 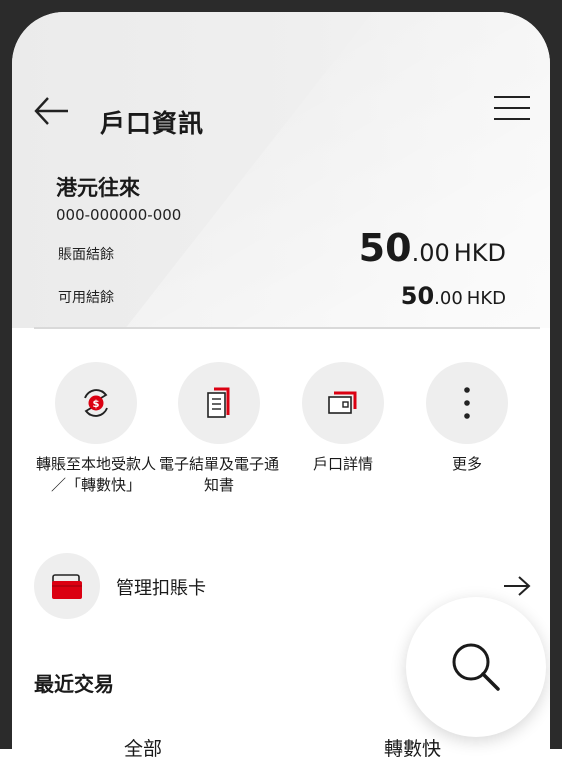 I want to click on search-button, so click(x=476, y=667).